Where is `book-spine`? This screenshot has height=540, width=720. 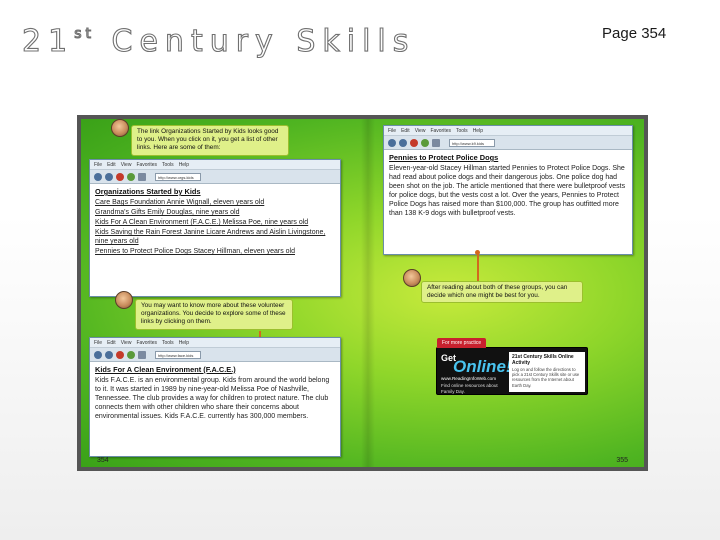 book-spine is located at coordinates (368, 293).